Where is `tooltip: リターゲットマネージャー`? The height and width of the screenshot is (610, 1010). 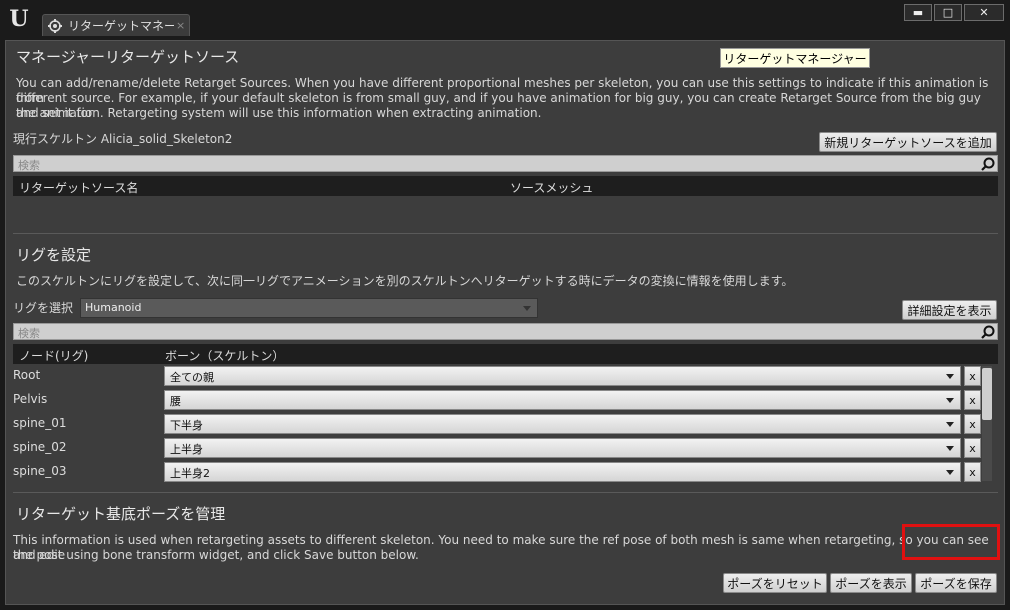 tooltip: リターゲットマネージャー is located at coordinates (795, 58).